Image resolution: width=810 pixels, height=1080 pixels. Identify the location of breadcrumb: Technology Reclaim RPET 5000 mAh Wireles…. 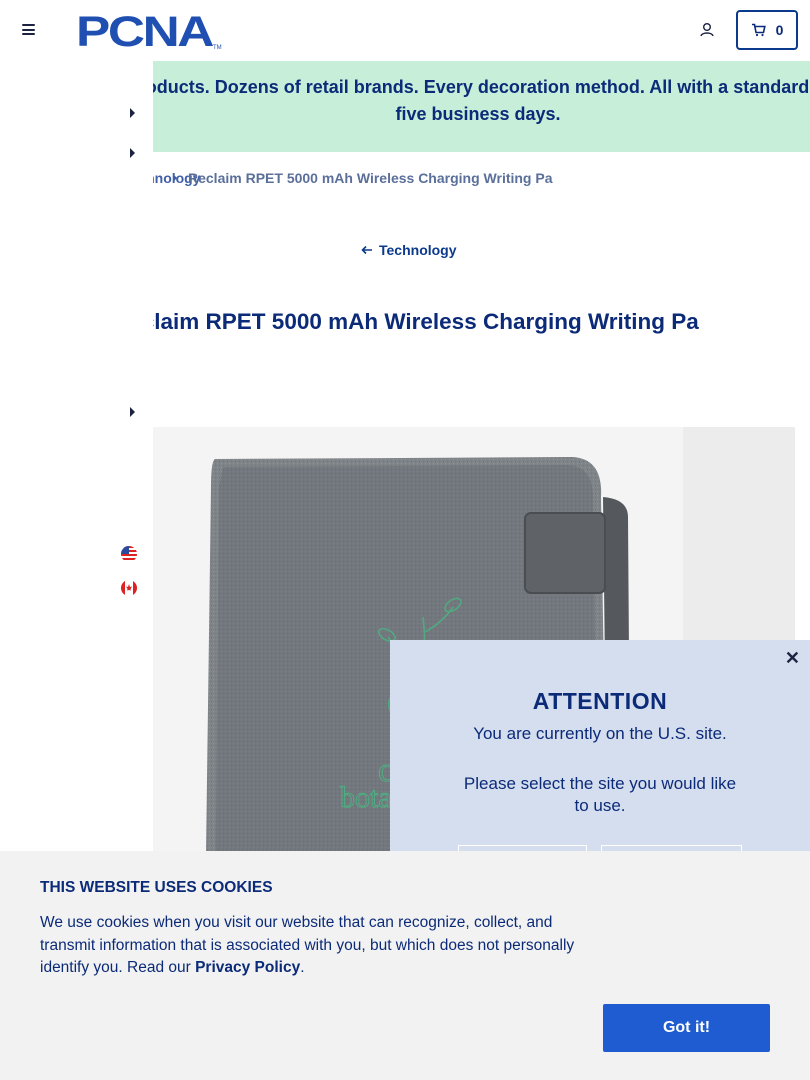
(481, 180).